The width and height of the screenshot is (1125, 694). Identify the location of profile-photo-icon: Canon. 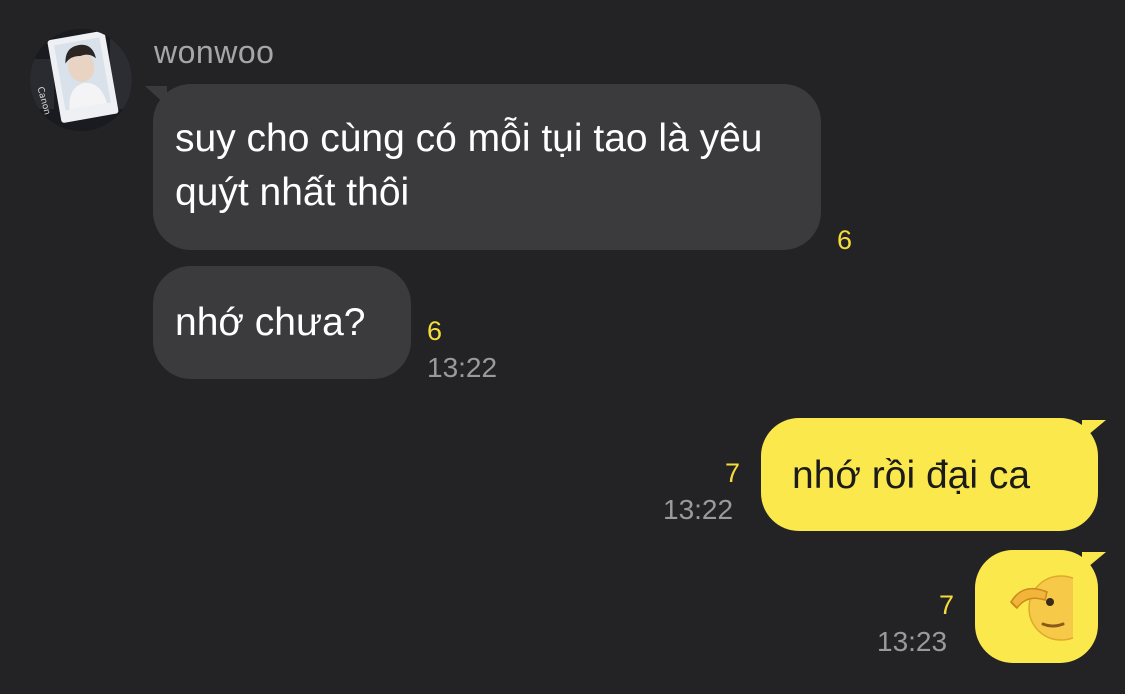
(81, 80).